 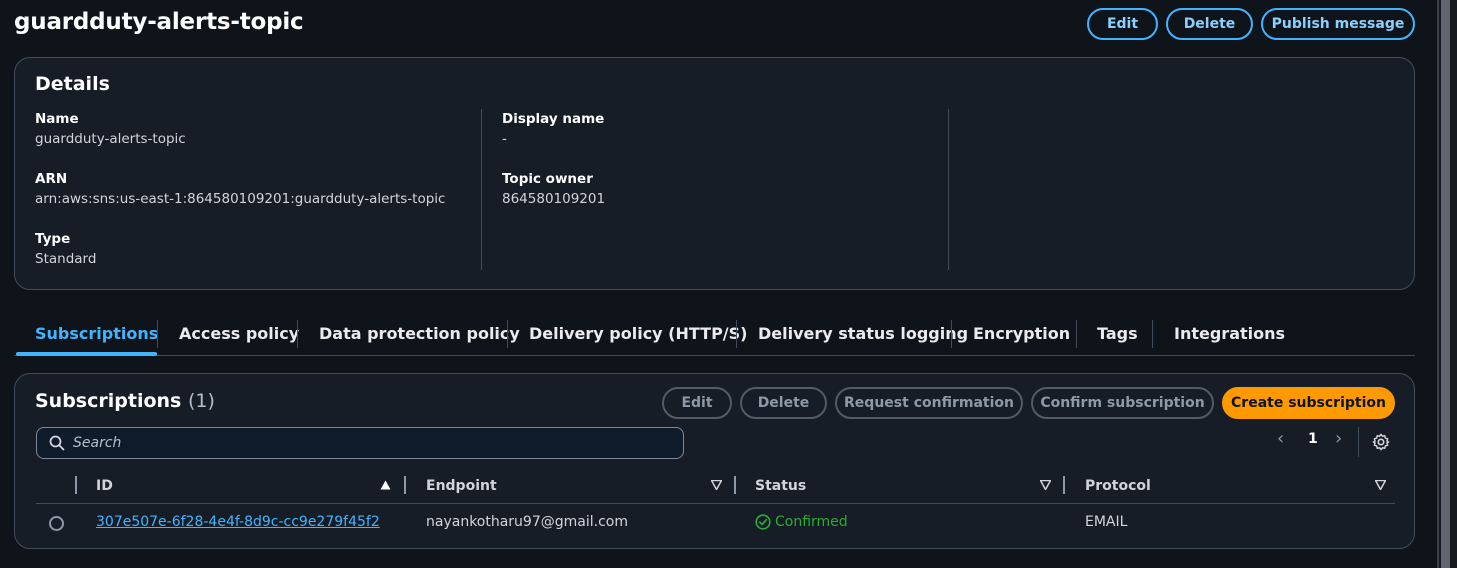 What do you see at coordinates (1118, 486) in the screenshot?
I see `column-header-protocol: Protocol` at bounding box center [1118, 486].